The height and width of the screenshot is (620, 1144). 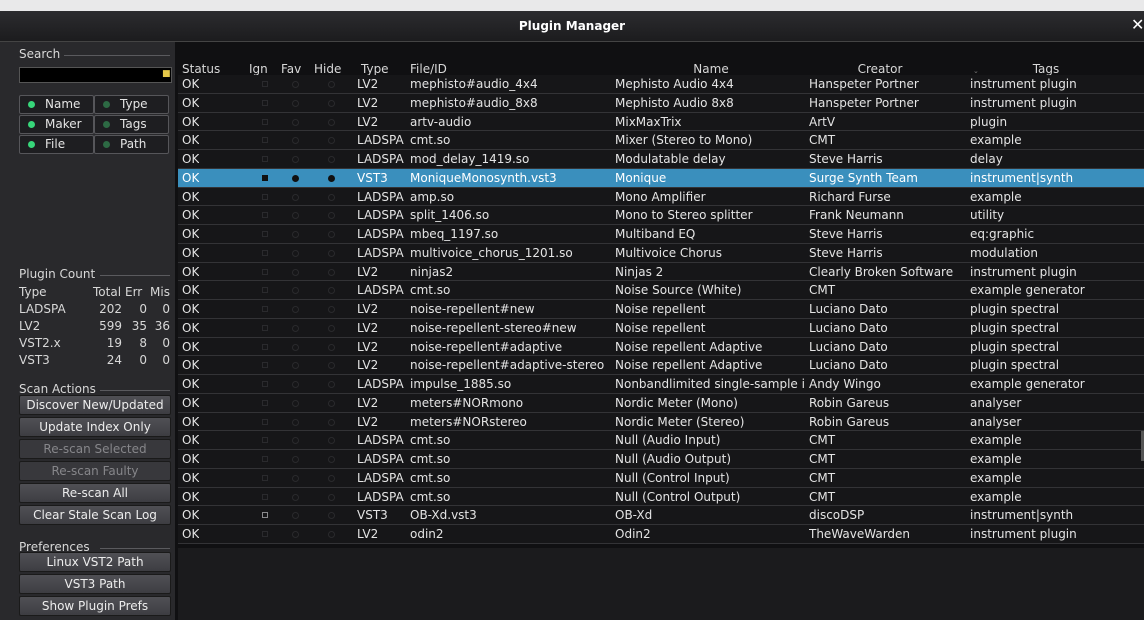 I want to click on col-file: File/ID, so click(x=428, y=69).